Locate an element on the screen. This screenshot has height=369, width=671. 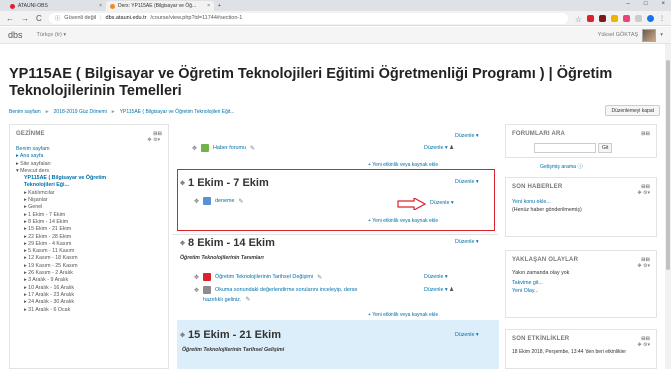
nav-item: ▸ 26 Kasım - 2 Aralık is located at coordinates (89, 273).